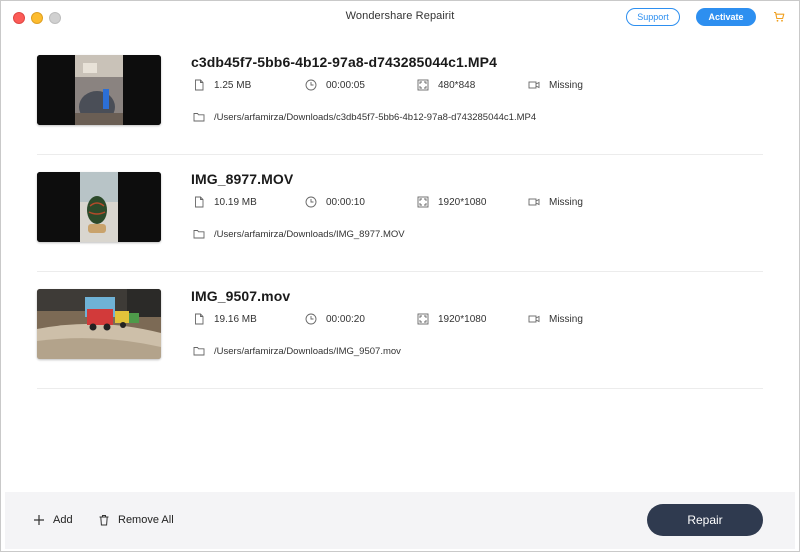 The width and height of the screenshot is (800, 552). What do you see at coordinates (233, 85) in the screenshot?
I see `file-size-value: 1.25 MB` at bounding box center [233, 85].